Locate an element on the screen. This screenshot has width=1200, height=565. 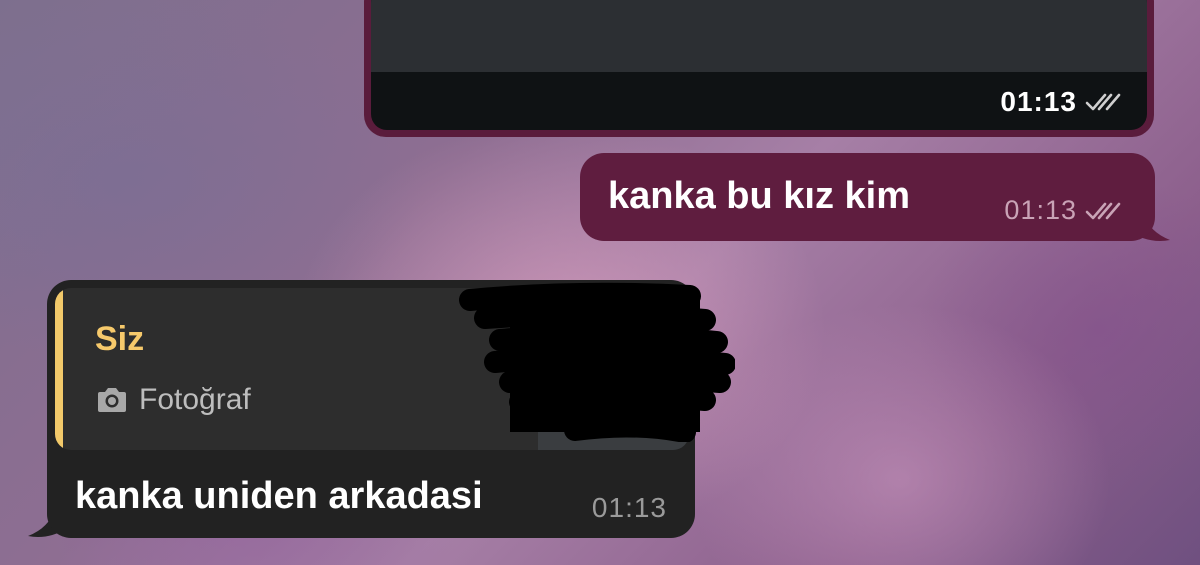
media-preview: 01:13 is located at coordinates (759, 65).